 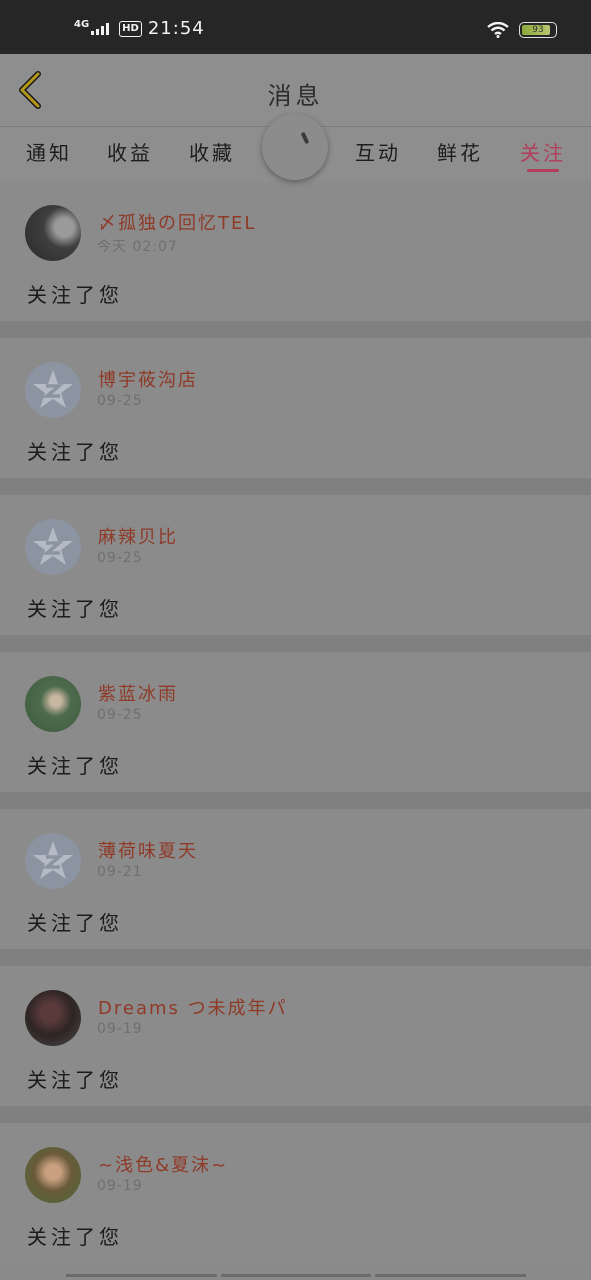 I want to click on battery-level: 93, so click(x=538, y=30).